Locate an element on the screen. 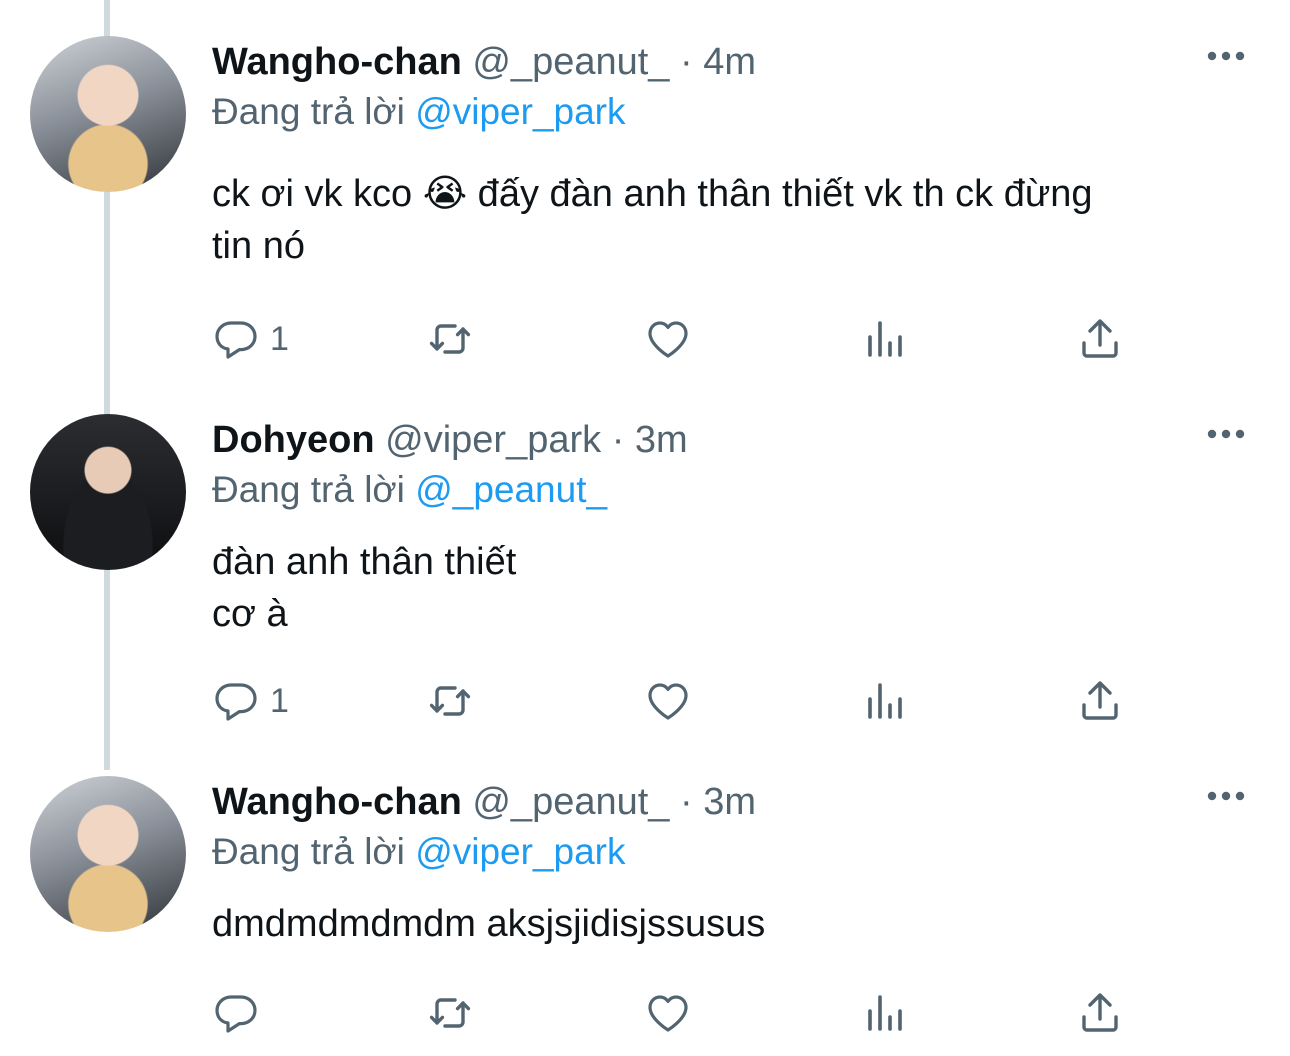 This screenshot has height=1056, width=1290. user-handle: @viper_park is located at coordinates (493, 440).